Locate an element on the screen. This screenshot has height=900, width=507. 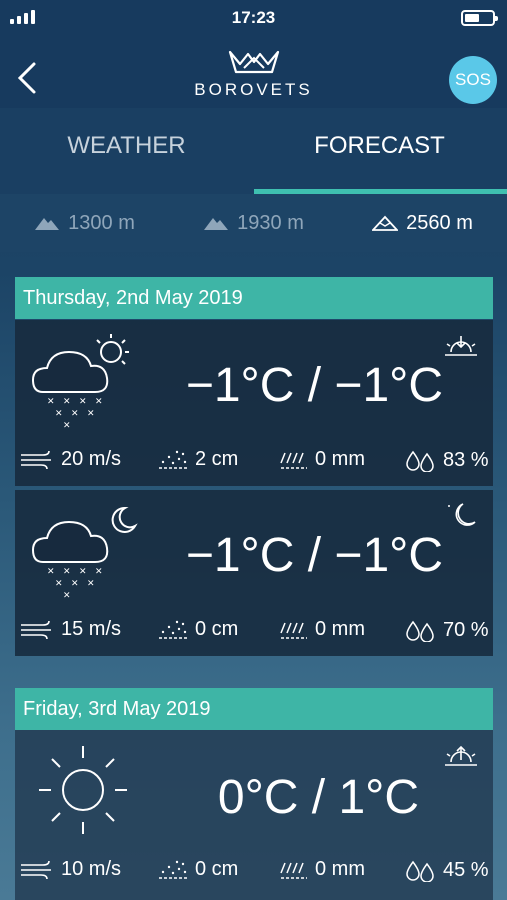
tab-weather: WEATHER is located at coordinates (126, 146).